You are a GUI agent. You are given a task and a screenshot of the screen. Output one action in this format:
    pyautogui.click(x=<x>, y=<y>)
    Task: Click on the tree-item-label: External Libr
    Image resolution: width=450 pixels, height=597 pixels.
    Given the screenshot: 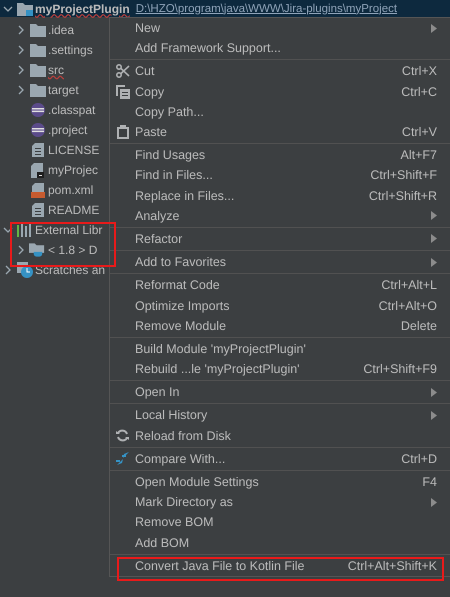 What is the action you would take?
    pyautogui.click(x=68, y=230)
    